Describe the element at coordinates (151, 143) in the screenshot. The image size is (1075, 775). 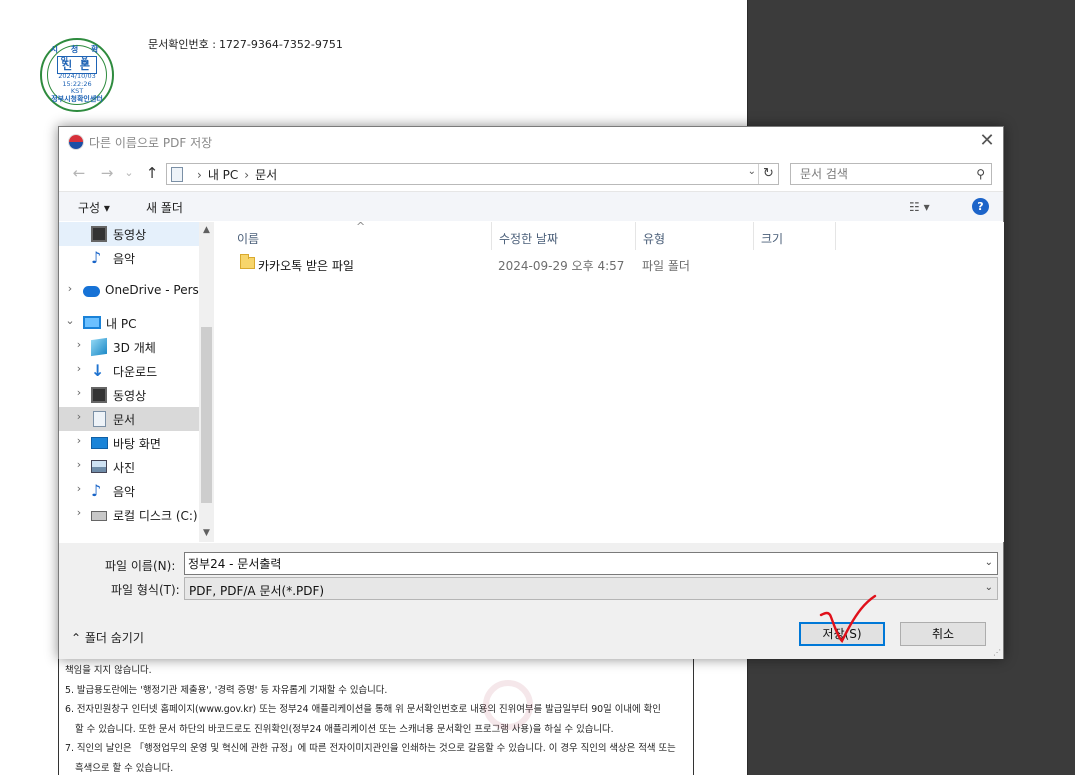
I see `dialog-title: 다른 이름으로 PDF 저장` at that location.